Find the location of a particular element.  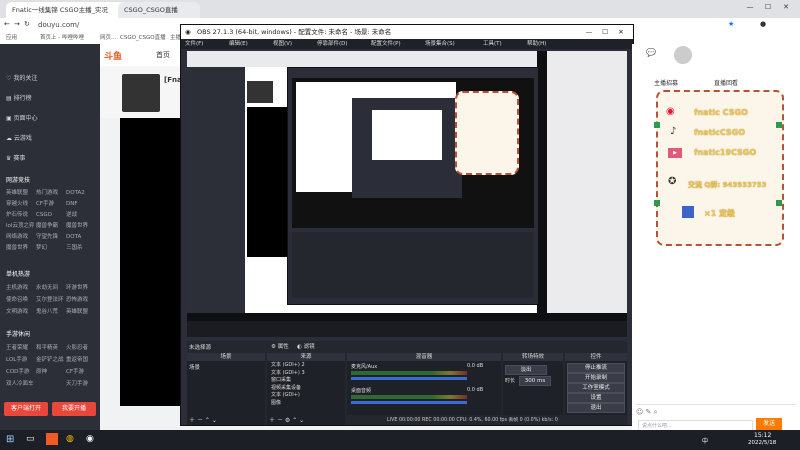

duration-field: 300 ms is located at coordinates (535, 381).